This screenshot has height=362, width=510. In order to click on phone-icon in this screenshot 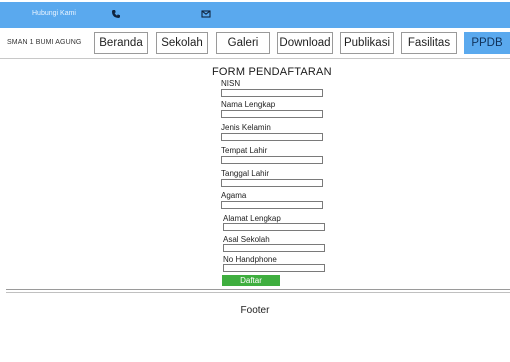, I will do `click(116, 14)`.